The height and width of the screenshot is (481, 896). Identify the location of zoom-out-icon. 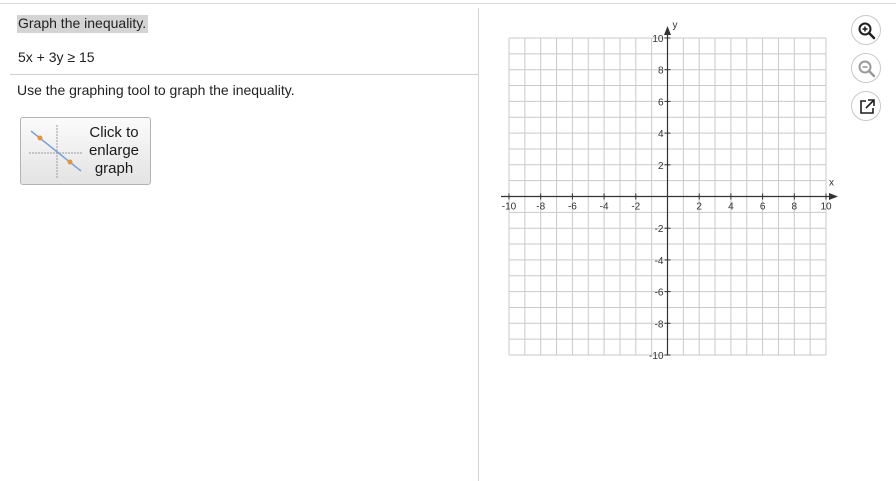
(867, 69).